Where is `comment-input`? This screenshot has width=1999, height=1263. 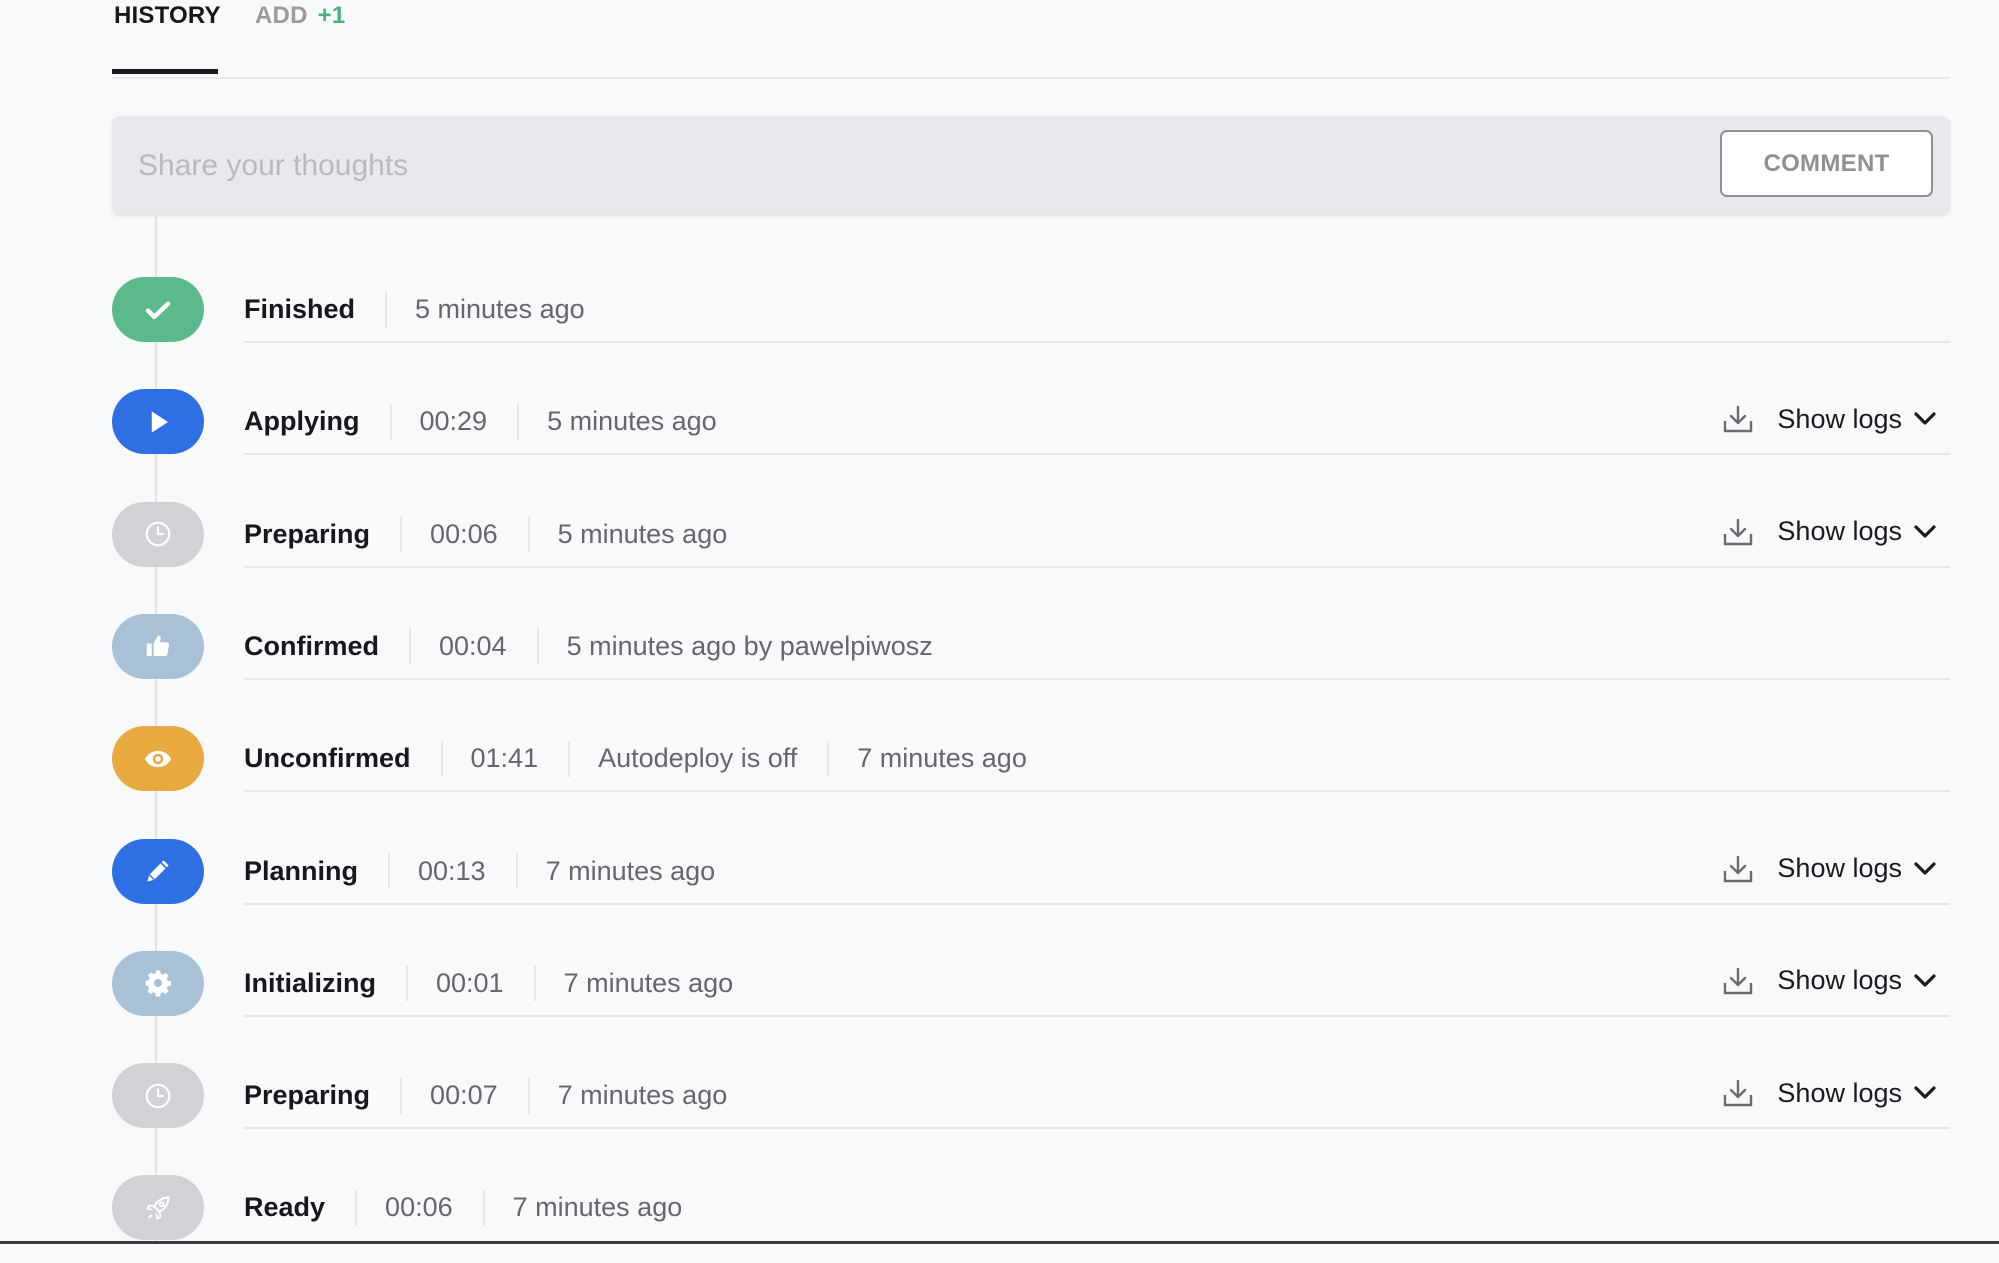
comment-input is located at coordinates (918, 166).